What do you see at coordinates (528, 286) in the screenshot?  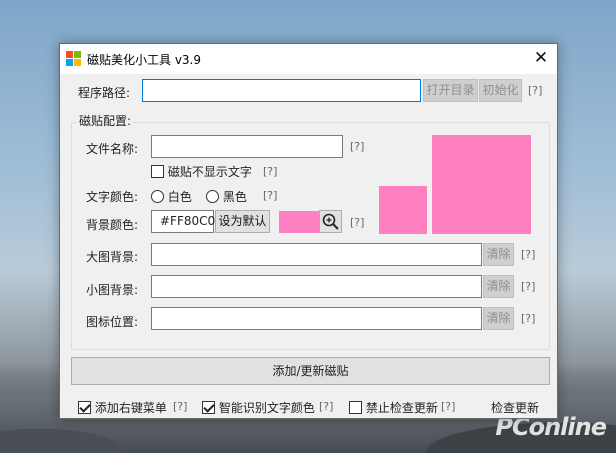 I see `small-bg-help: [?]` at bounding box center [528, 286].